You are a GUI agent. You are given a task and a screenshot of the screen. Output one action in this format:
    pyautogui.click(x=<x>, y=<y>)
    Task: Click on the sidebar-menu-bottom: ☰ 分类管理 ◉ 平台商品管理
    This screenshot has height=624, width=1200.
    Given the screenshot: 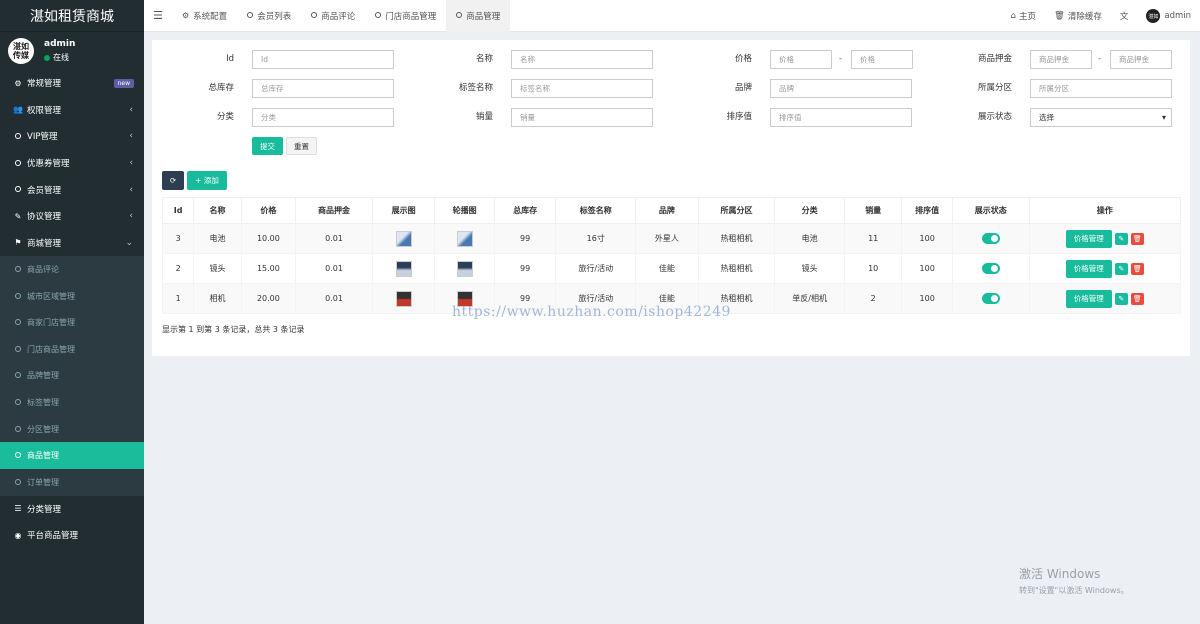 What is the action you would take?
    pyautogui.click(x=72, y=522)
    